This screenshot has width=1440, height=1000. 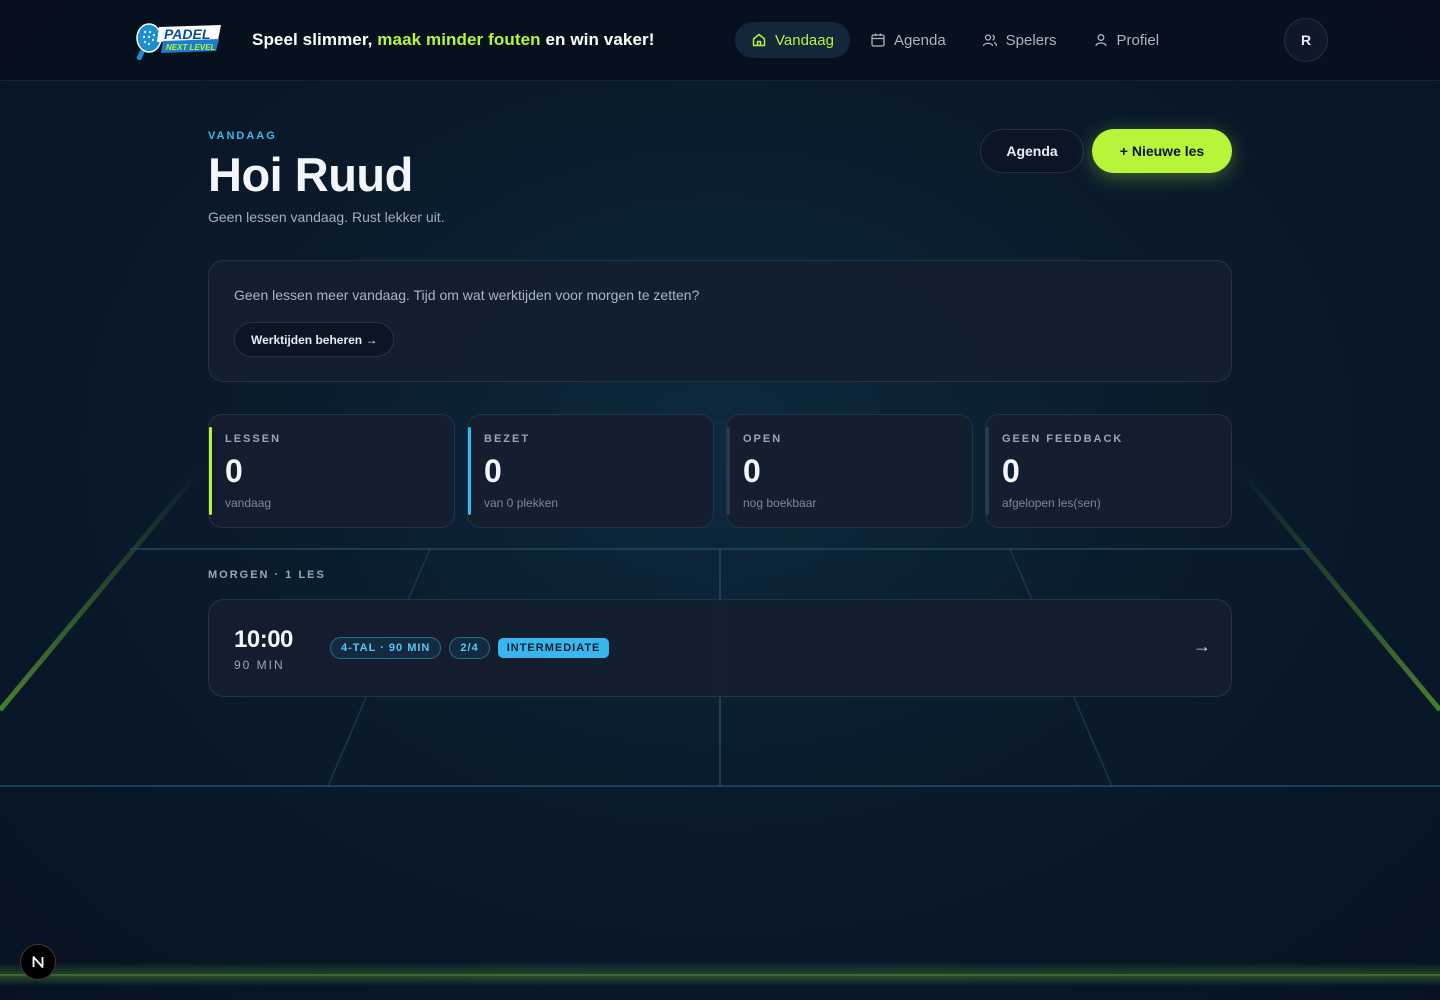 I want to click on lesson-format-chip: 4-TAL · 90 MIN, so click(x=386, y=648).